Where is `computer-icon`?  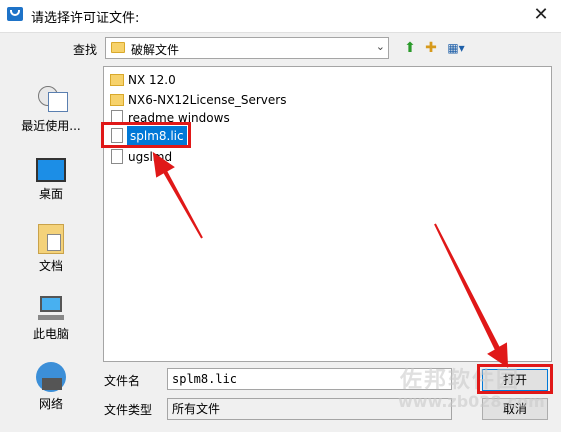 computer-icon is located at coordinates (51, 309).